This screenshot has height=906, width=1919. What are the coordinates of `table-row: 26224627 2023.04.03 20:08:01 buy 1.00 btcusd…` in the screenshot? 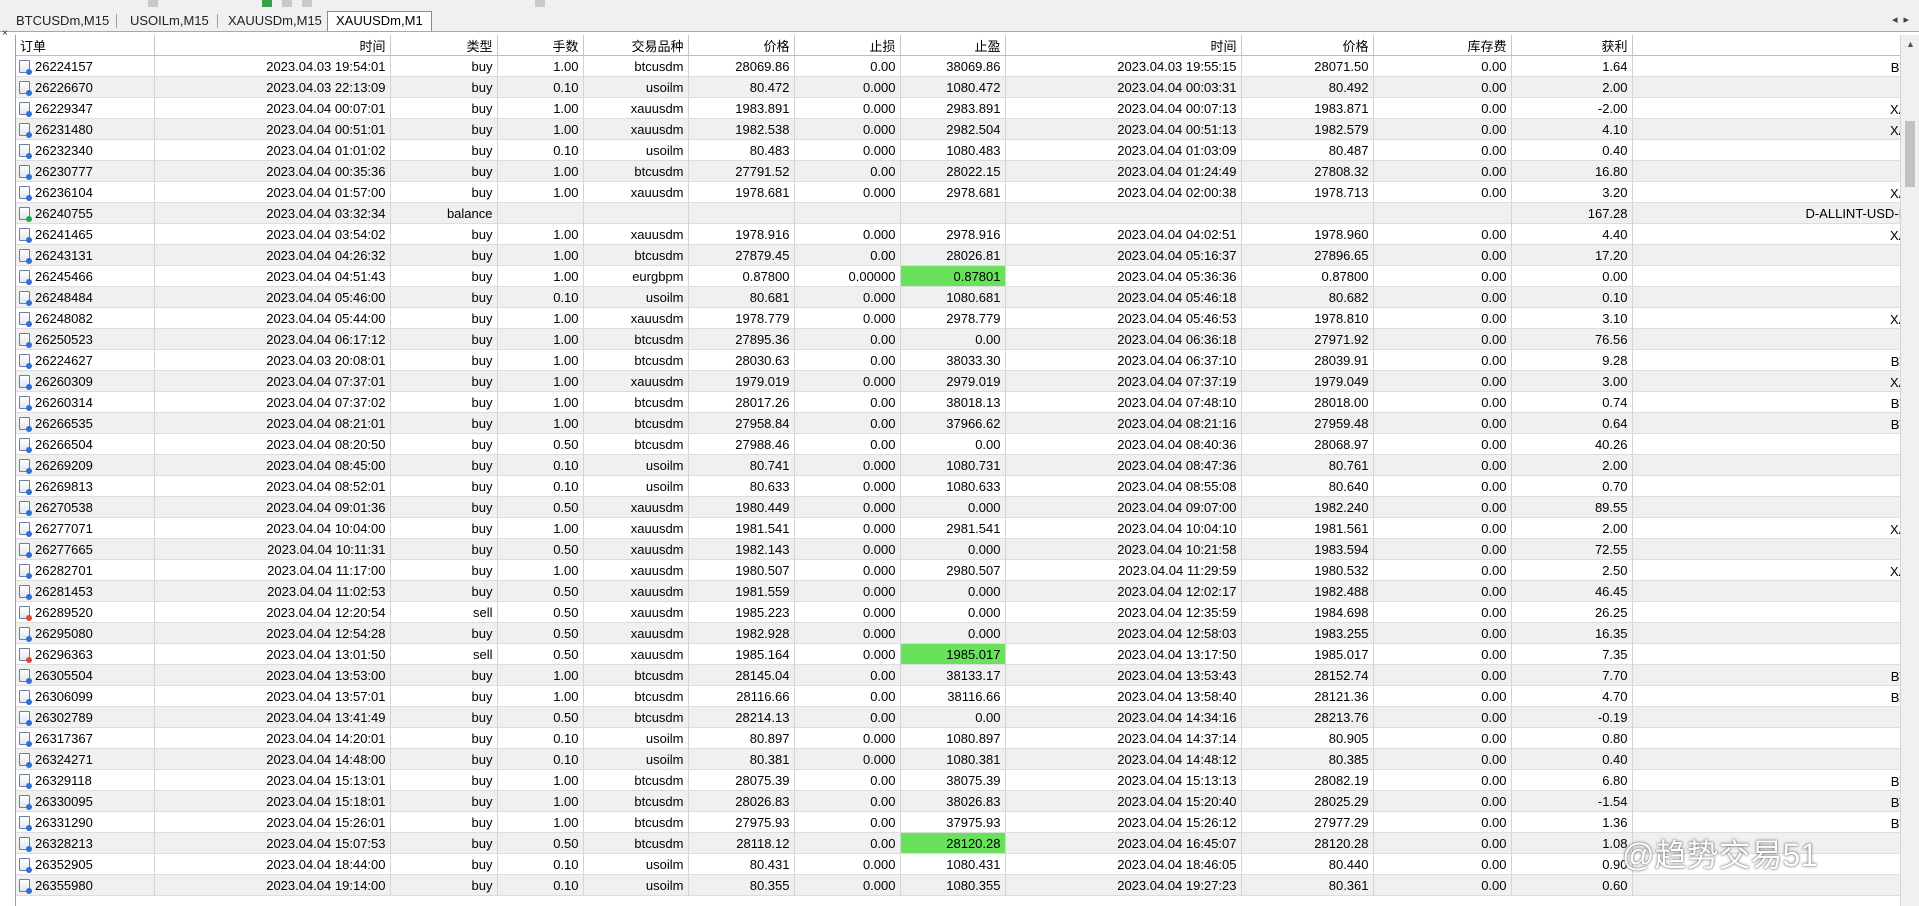 It's located at (958, 360).